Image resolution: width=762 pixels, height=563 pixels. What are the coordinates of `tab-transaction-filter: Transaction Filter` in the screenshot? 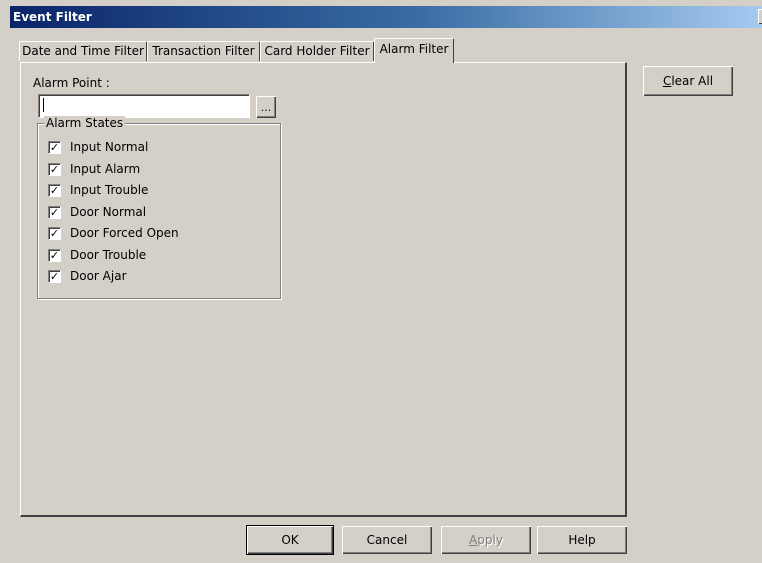 It's located at (203, 51).